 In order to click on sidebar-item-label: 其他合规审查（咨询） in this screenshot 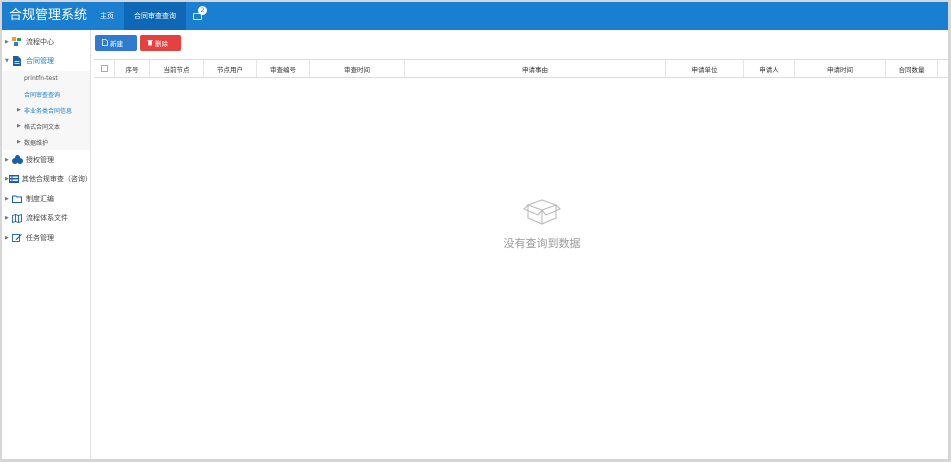, I will do `click(56, 179)`.